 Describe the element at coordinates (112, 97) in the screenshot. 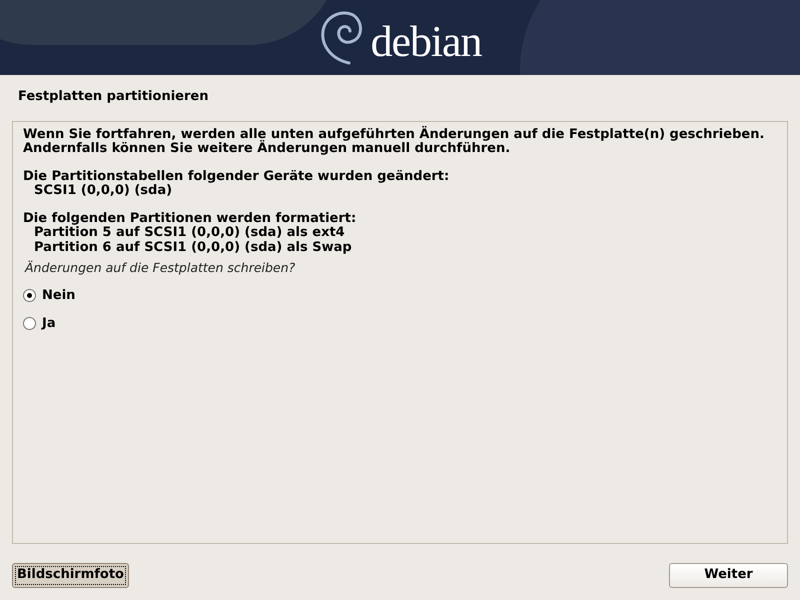

I see `page-title: Festplatten partitionieren` at that location.